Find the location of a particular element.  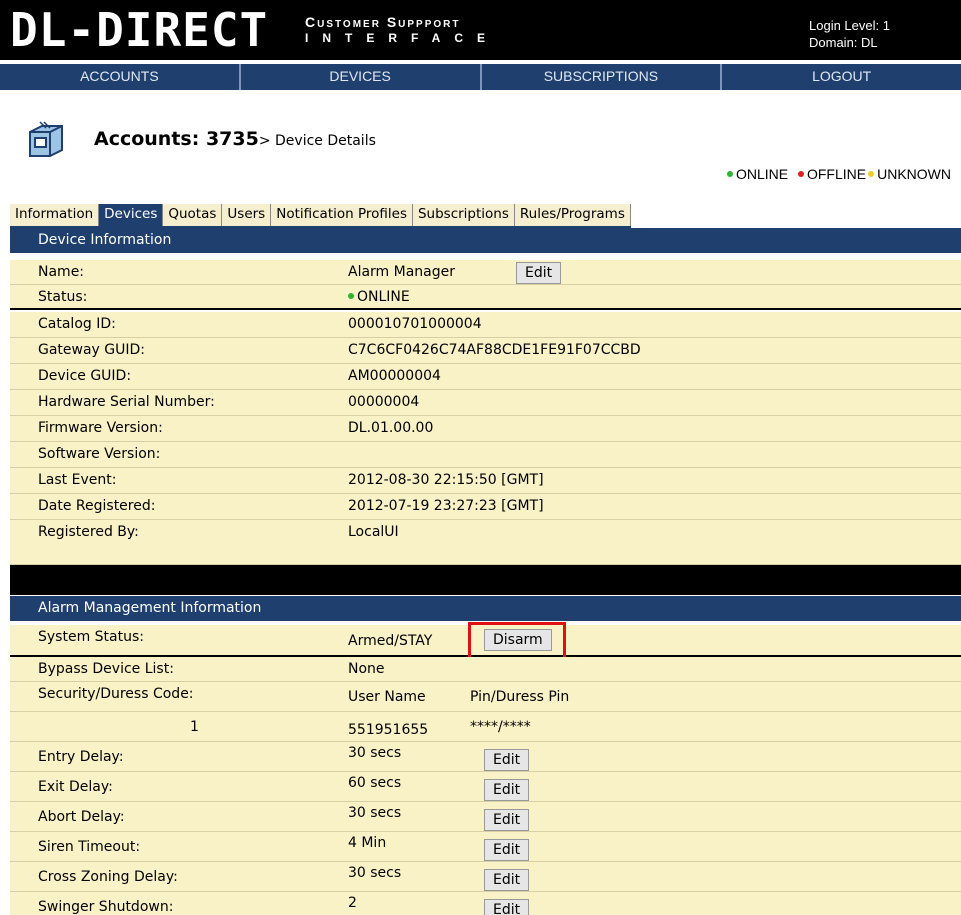

disarm-highlight-box is located at coordinates (517, 642).